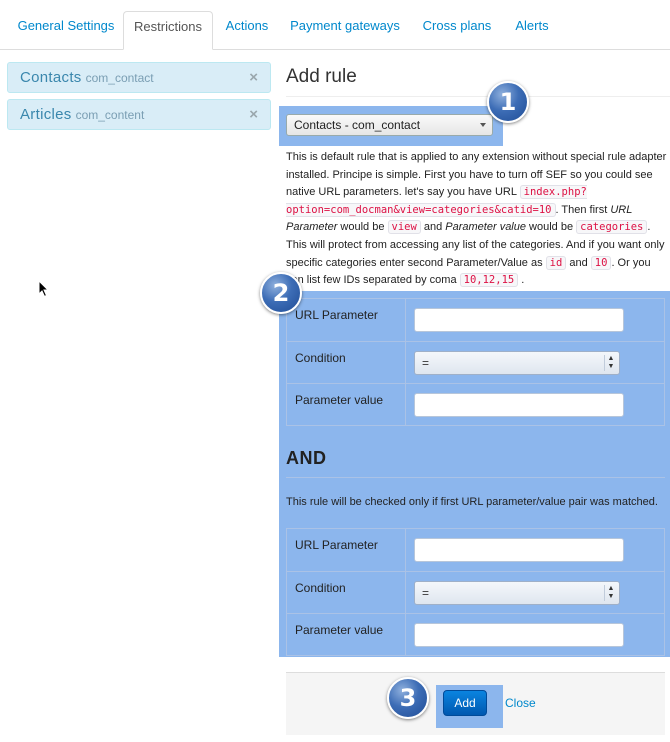 The image size is (670, 742). I want to click on tab-actions: Actions, so click(247, 30).